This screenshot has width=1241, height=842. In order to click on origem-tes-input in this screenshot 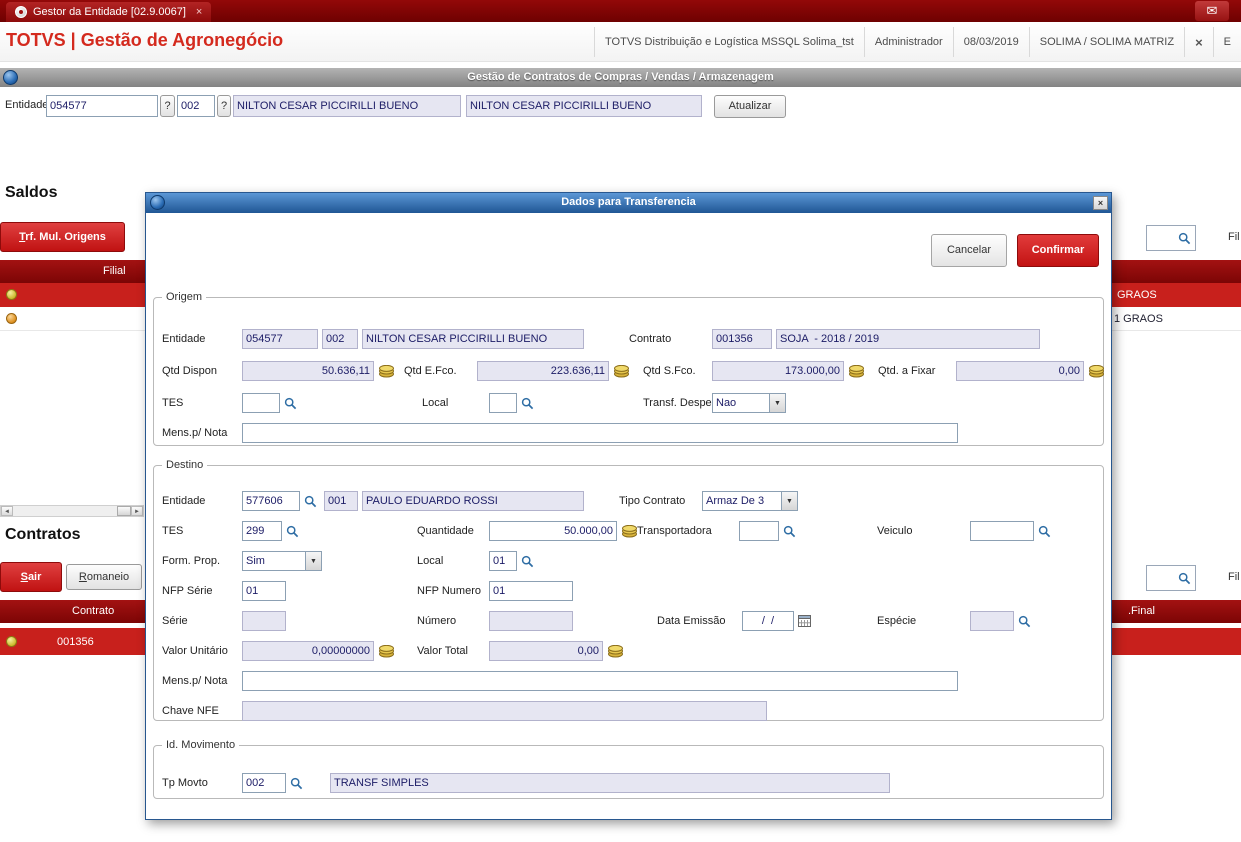, I will do `click(261, 403)`.